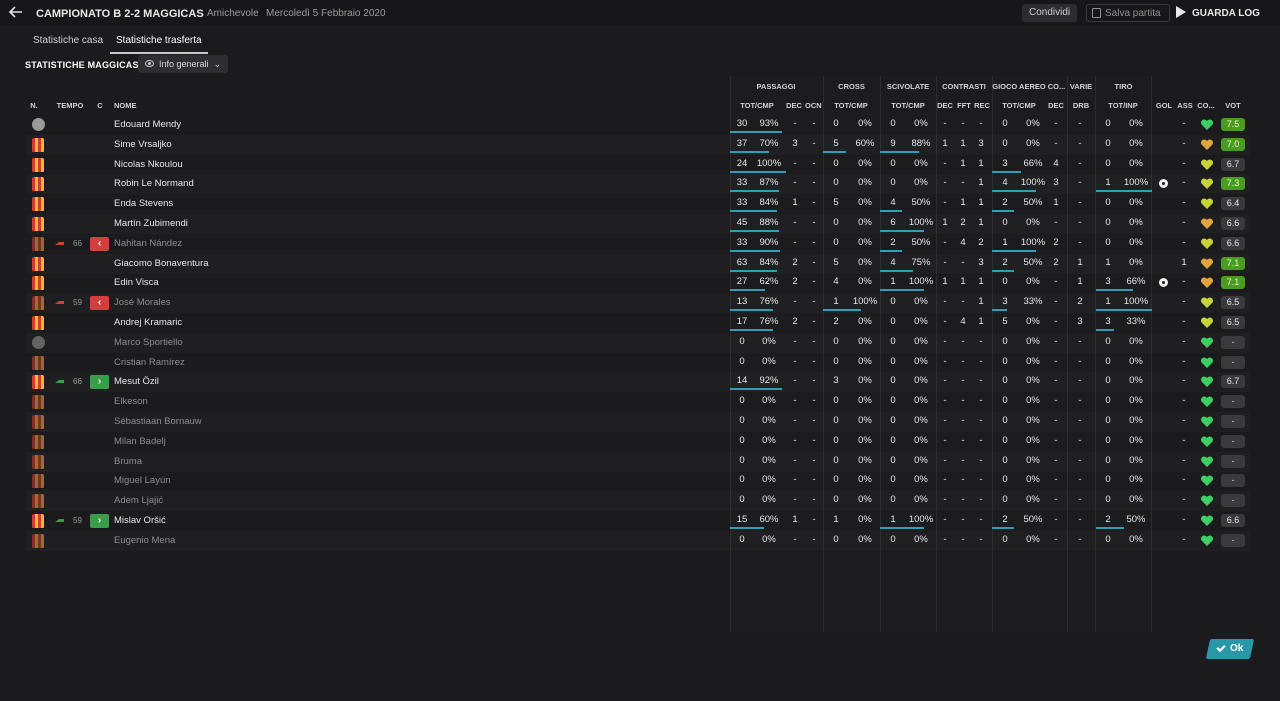 This screenshot has height=701, width=1280. What do you see at coordinates (1207, 303) in the screenshot?
I see `condition-heart-icon` at bounding box center [1207, 303].